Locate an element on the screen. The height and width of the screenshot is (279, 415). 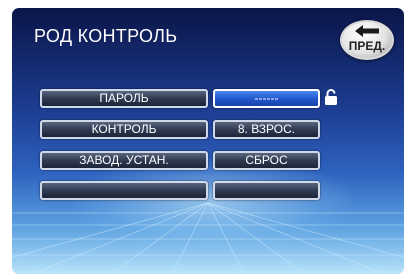
control-value: 8. ВЗРОС. is located at coordinates (266, 129).